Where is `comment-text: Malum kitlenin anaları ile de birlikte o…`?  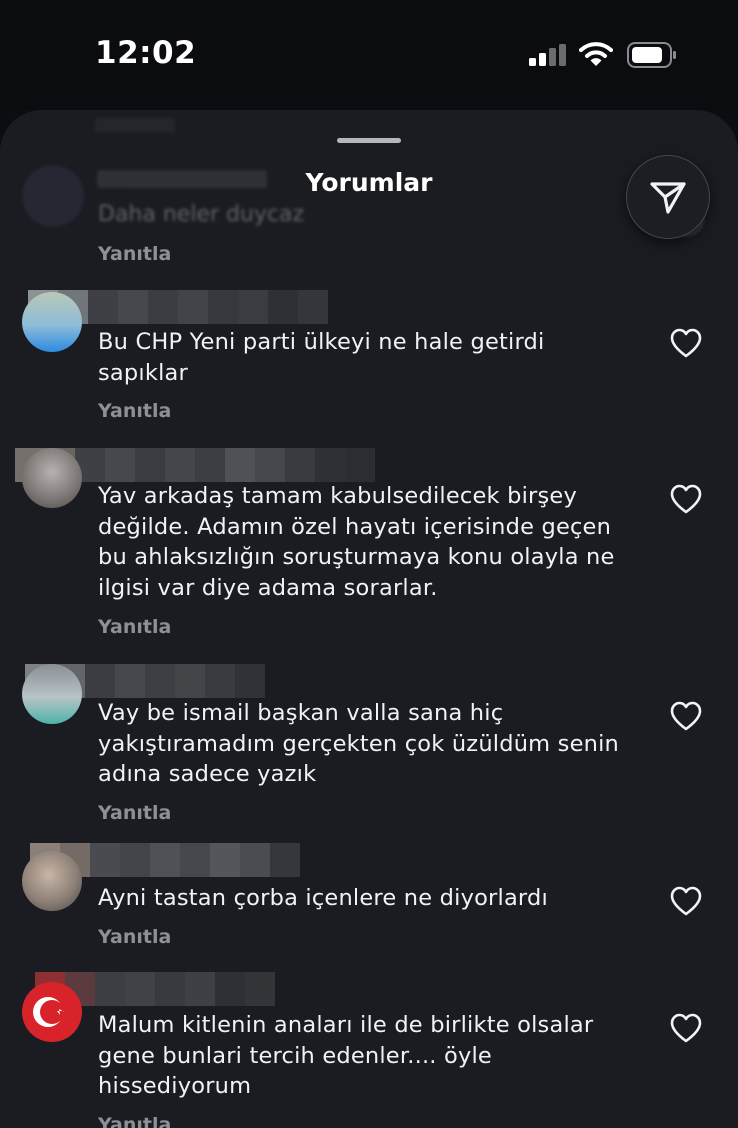 comment-text: Malum kitlenin anaları ile de birlikte o… is located at coordinates (346, 1055).